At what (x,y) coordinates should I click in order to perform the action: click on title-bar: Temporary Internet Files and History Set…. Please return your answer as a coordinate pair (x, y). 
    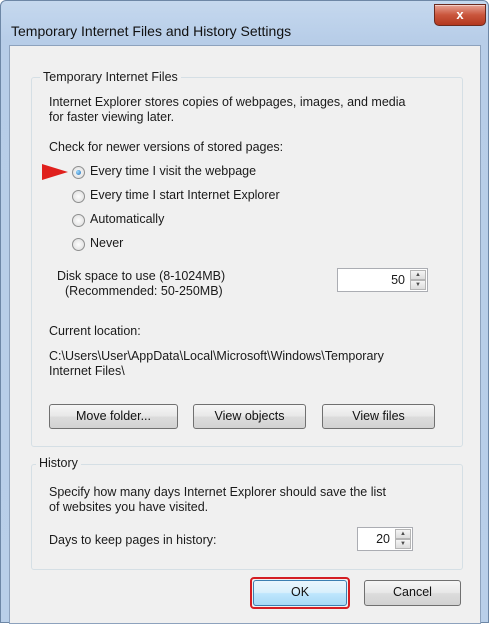
    Looking at the image, I should click on (244, 23).